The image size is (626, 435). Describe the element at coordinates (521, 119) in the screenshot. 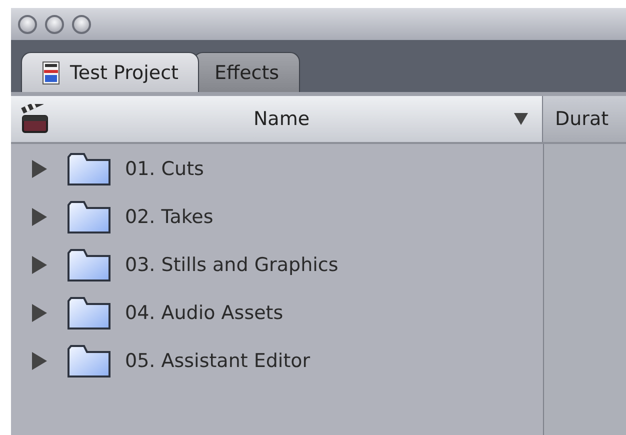

I see `sort-arrow-icon` at that location.